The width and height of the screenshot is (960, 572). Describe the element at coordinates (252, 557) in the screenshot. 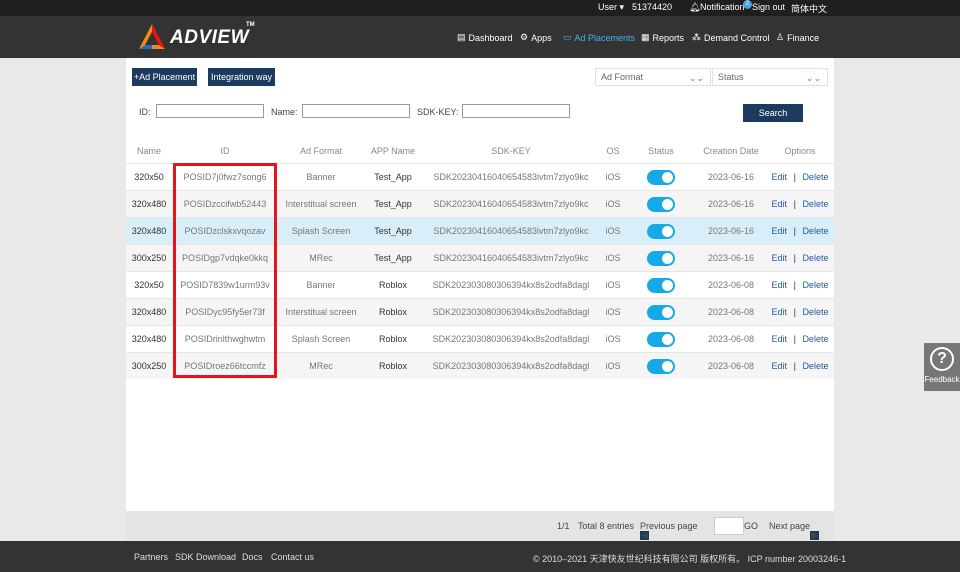

I see `footer-link-docs: Docs` at that location.